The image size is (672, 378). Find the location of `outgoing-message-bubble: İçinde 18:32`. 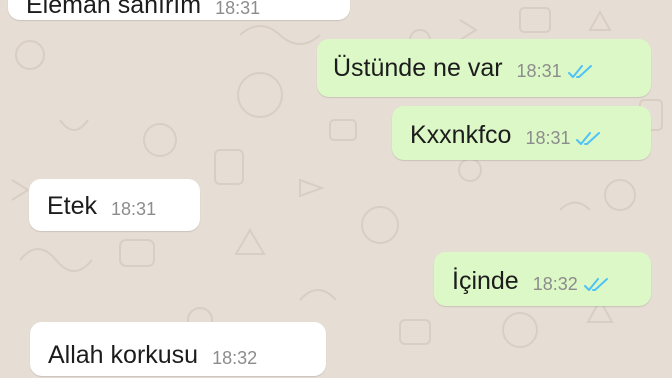

outgoing-message-bubble: İçinde 18:32 is located at coordinates (542, 279).